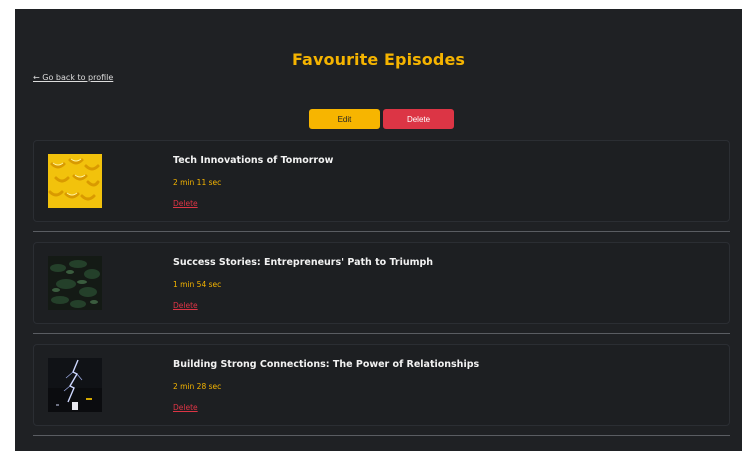 This screenshot has width=748, height=451. What do you see at coordinates (378, 59) in the screenshot?
I see `page-title: Favourite Episodes` at bounding box center [378, 59].